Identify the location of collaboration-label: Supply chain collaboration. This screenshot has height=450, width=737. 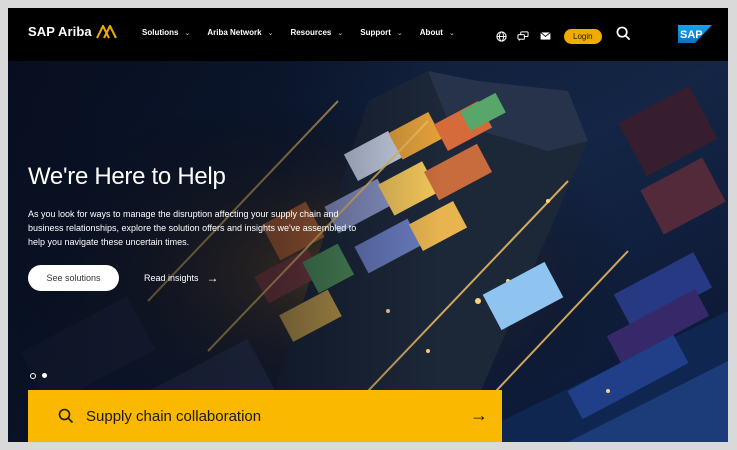
(174, 416).